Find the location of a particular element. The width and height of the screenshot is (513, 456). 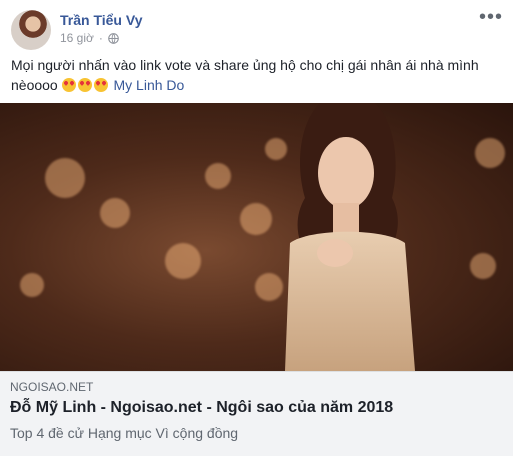

link-description: Top 4 đề cử Hạng mục Vì cộng đồng is located at coordinates (124, 433).